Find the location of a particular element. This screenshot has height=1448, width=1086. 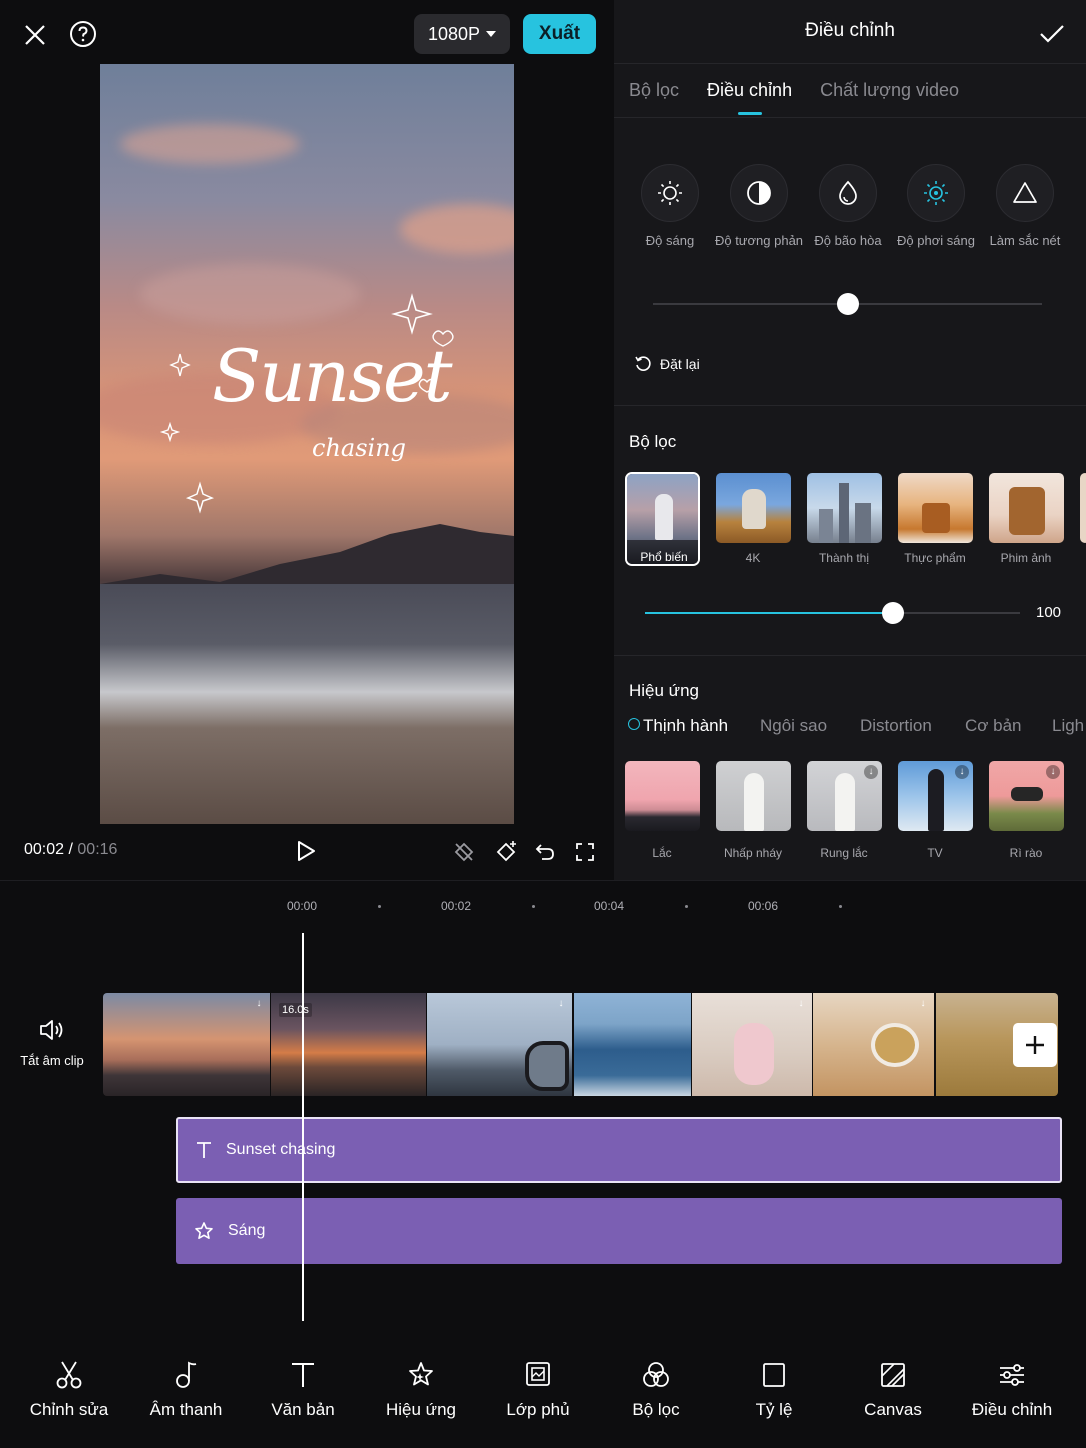

resolution-dropdown: 1080P is located at coordinates (462, 34).